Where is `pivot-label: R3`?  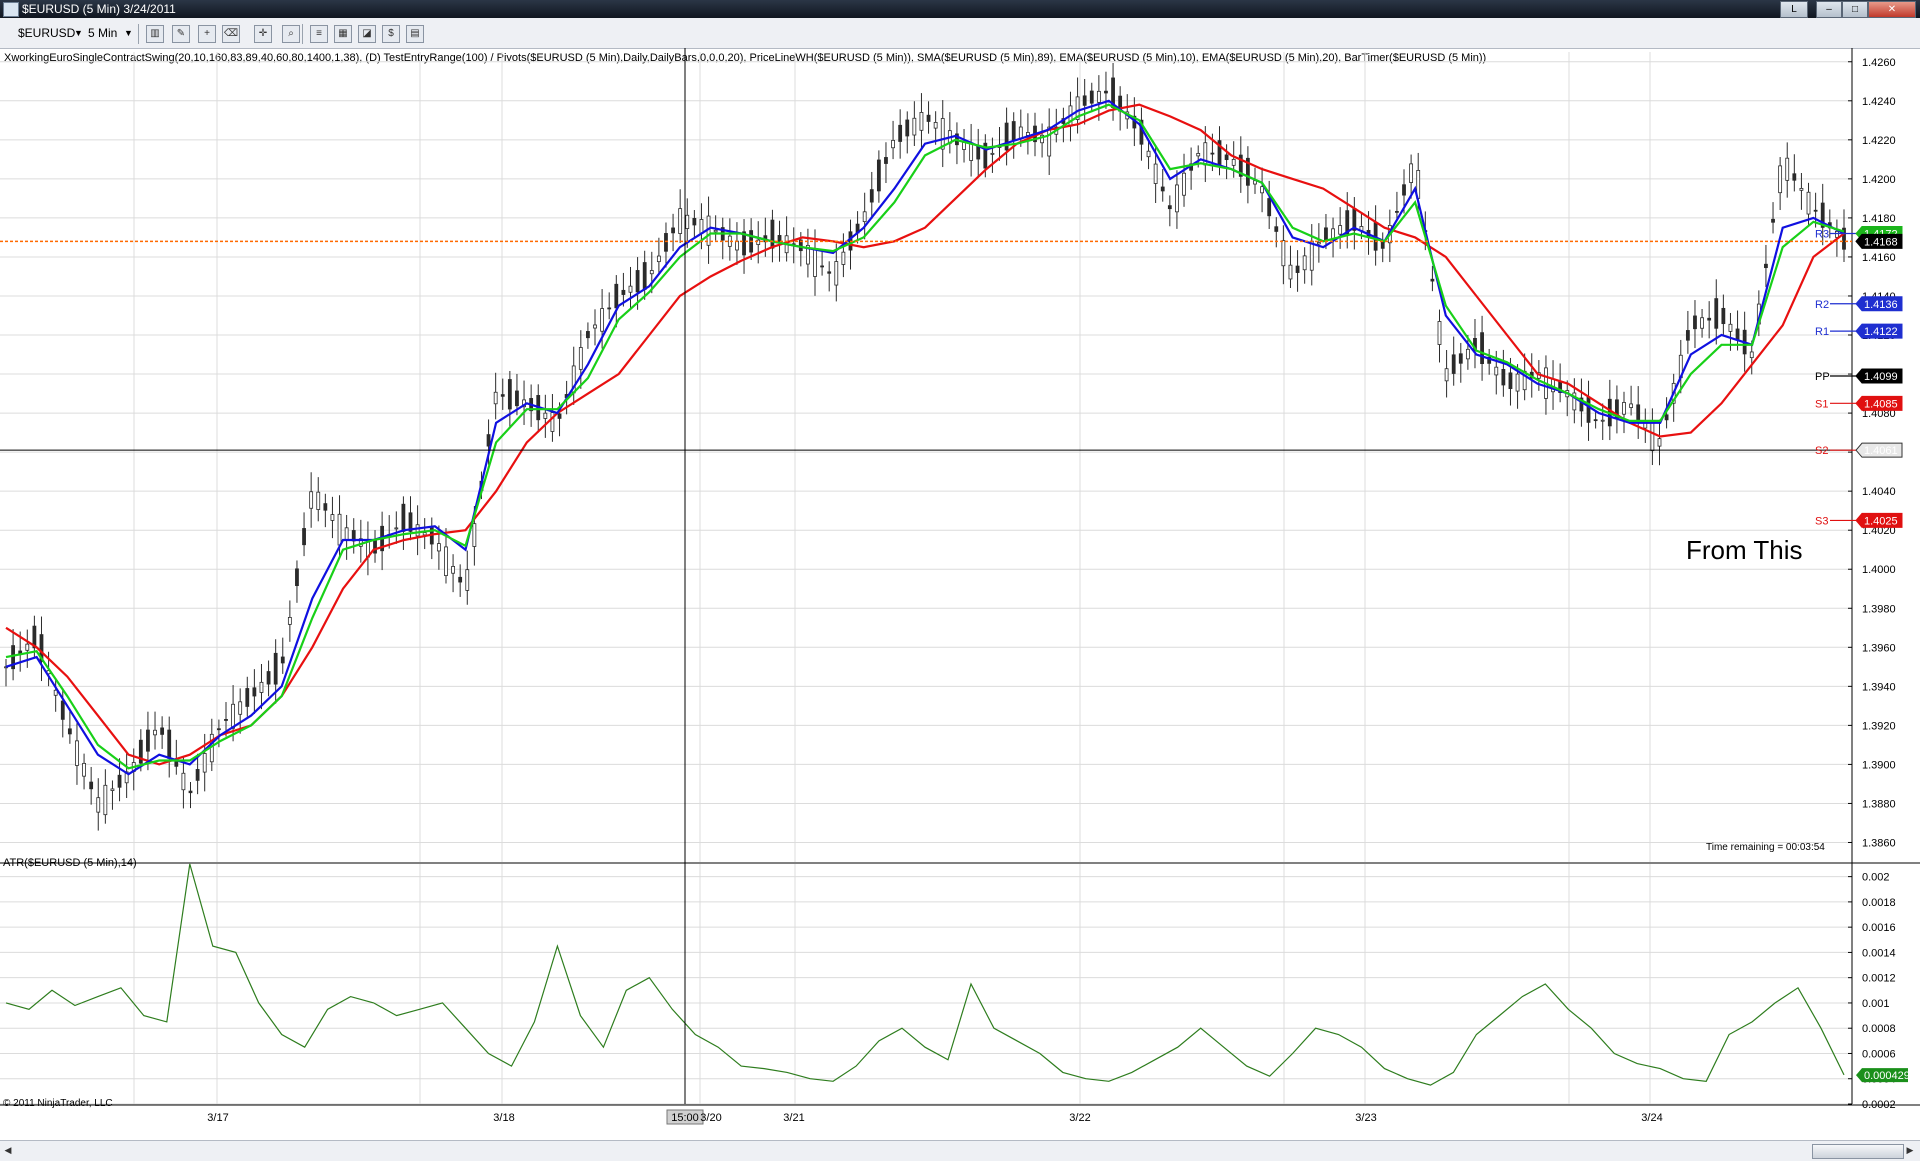 pivot-label: R3 is located at coordinates (1822, 235).